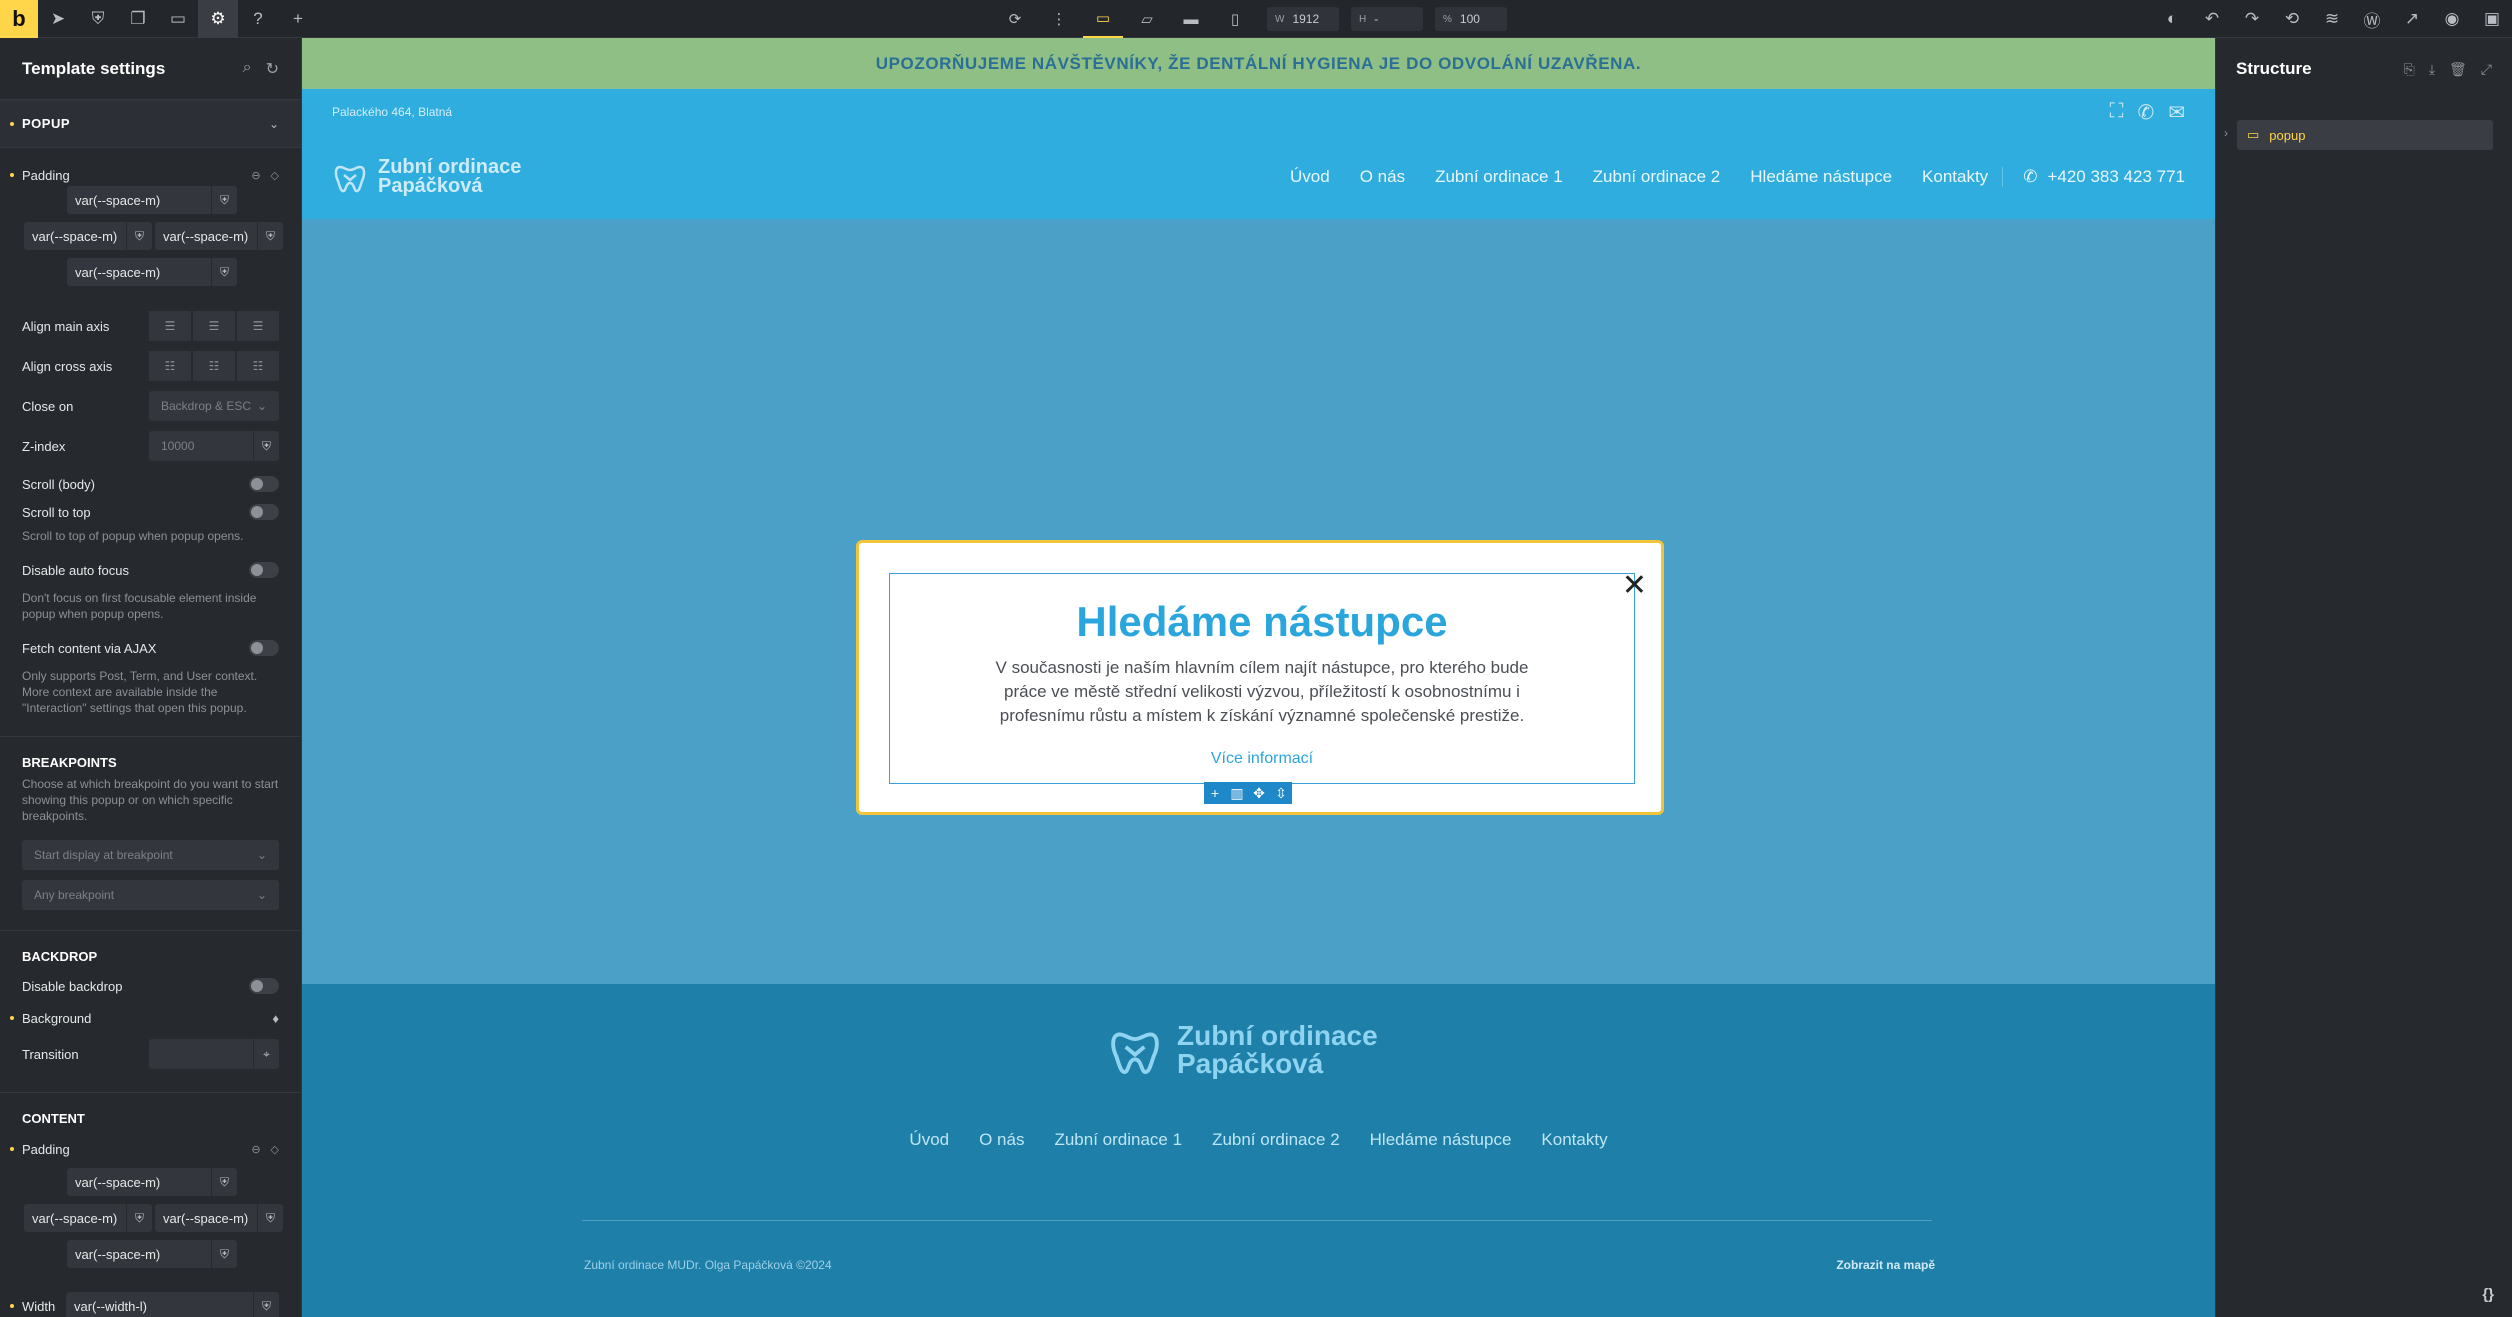 The image size is (2512, 1317). Describe the element at coordinates (2252, 19) in the screenshot. I see `redo-icon: ↷` at that location.